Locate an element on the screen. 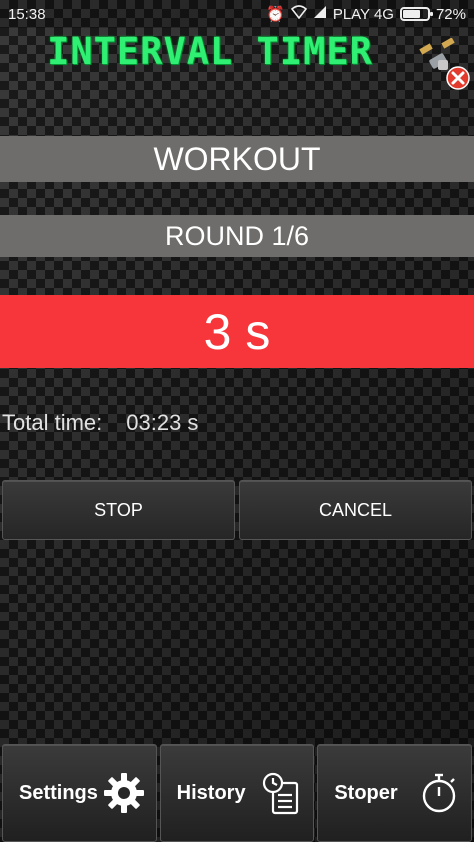 This screenshot has width=474, height=842. round-label: ROUND 1/6 is located at coordinates (237, 235).